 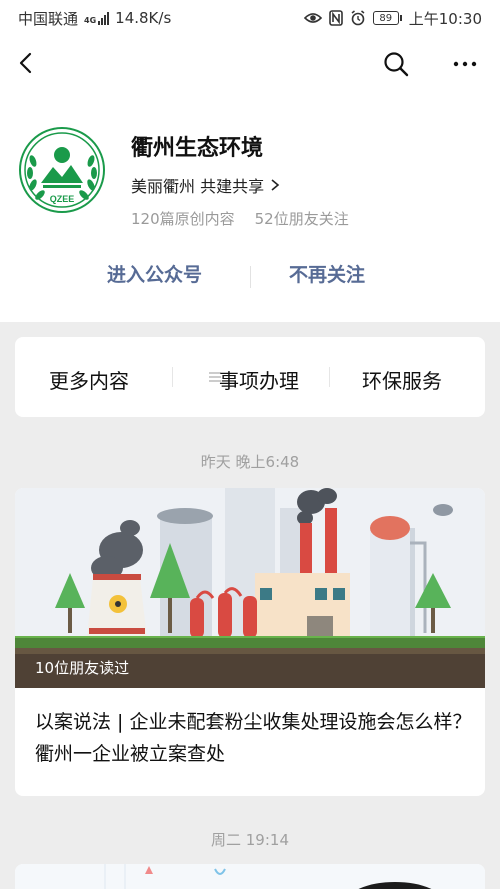 What do you see at coordinates (90, 20) in the screenshot?
I see `network-type-label: 4G` at bounding box center [90, 20].